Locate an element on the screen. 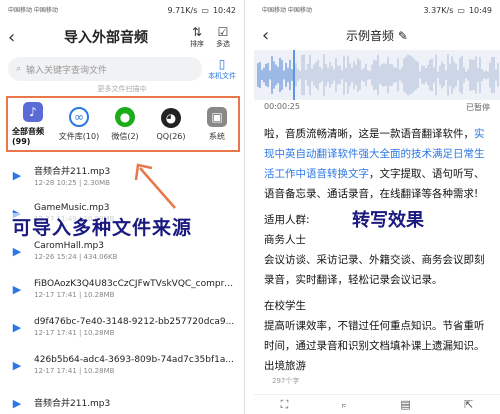  business-heading: 商务人士 is located at coordinates (285, 240).